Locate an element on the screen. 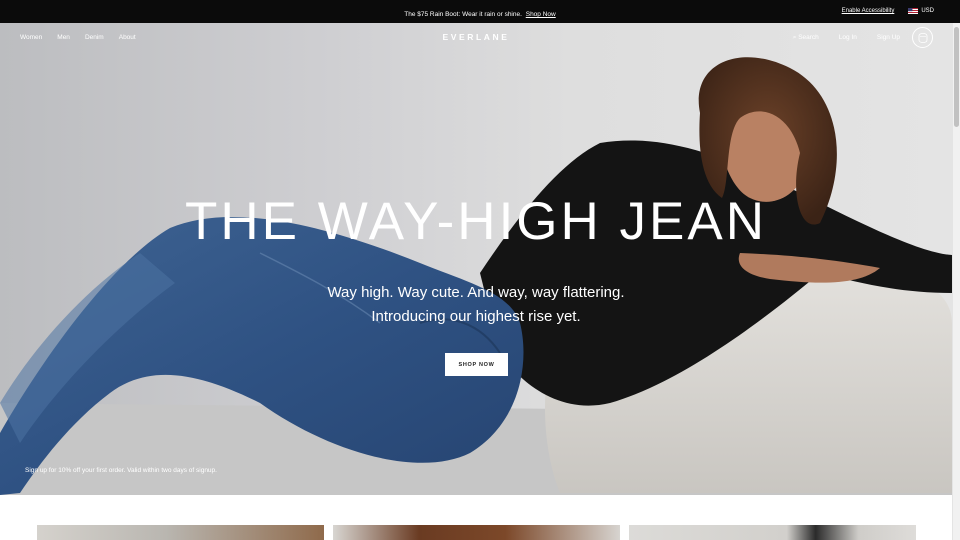  page-scrollbar is located at coordinates (956, 281).